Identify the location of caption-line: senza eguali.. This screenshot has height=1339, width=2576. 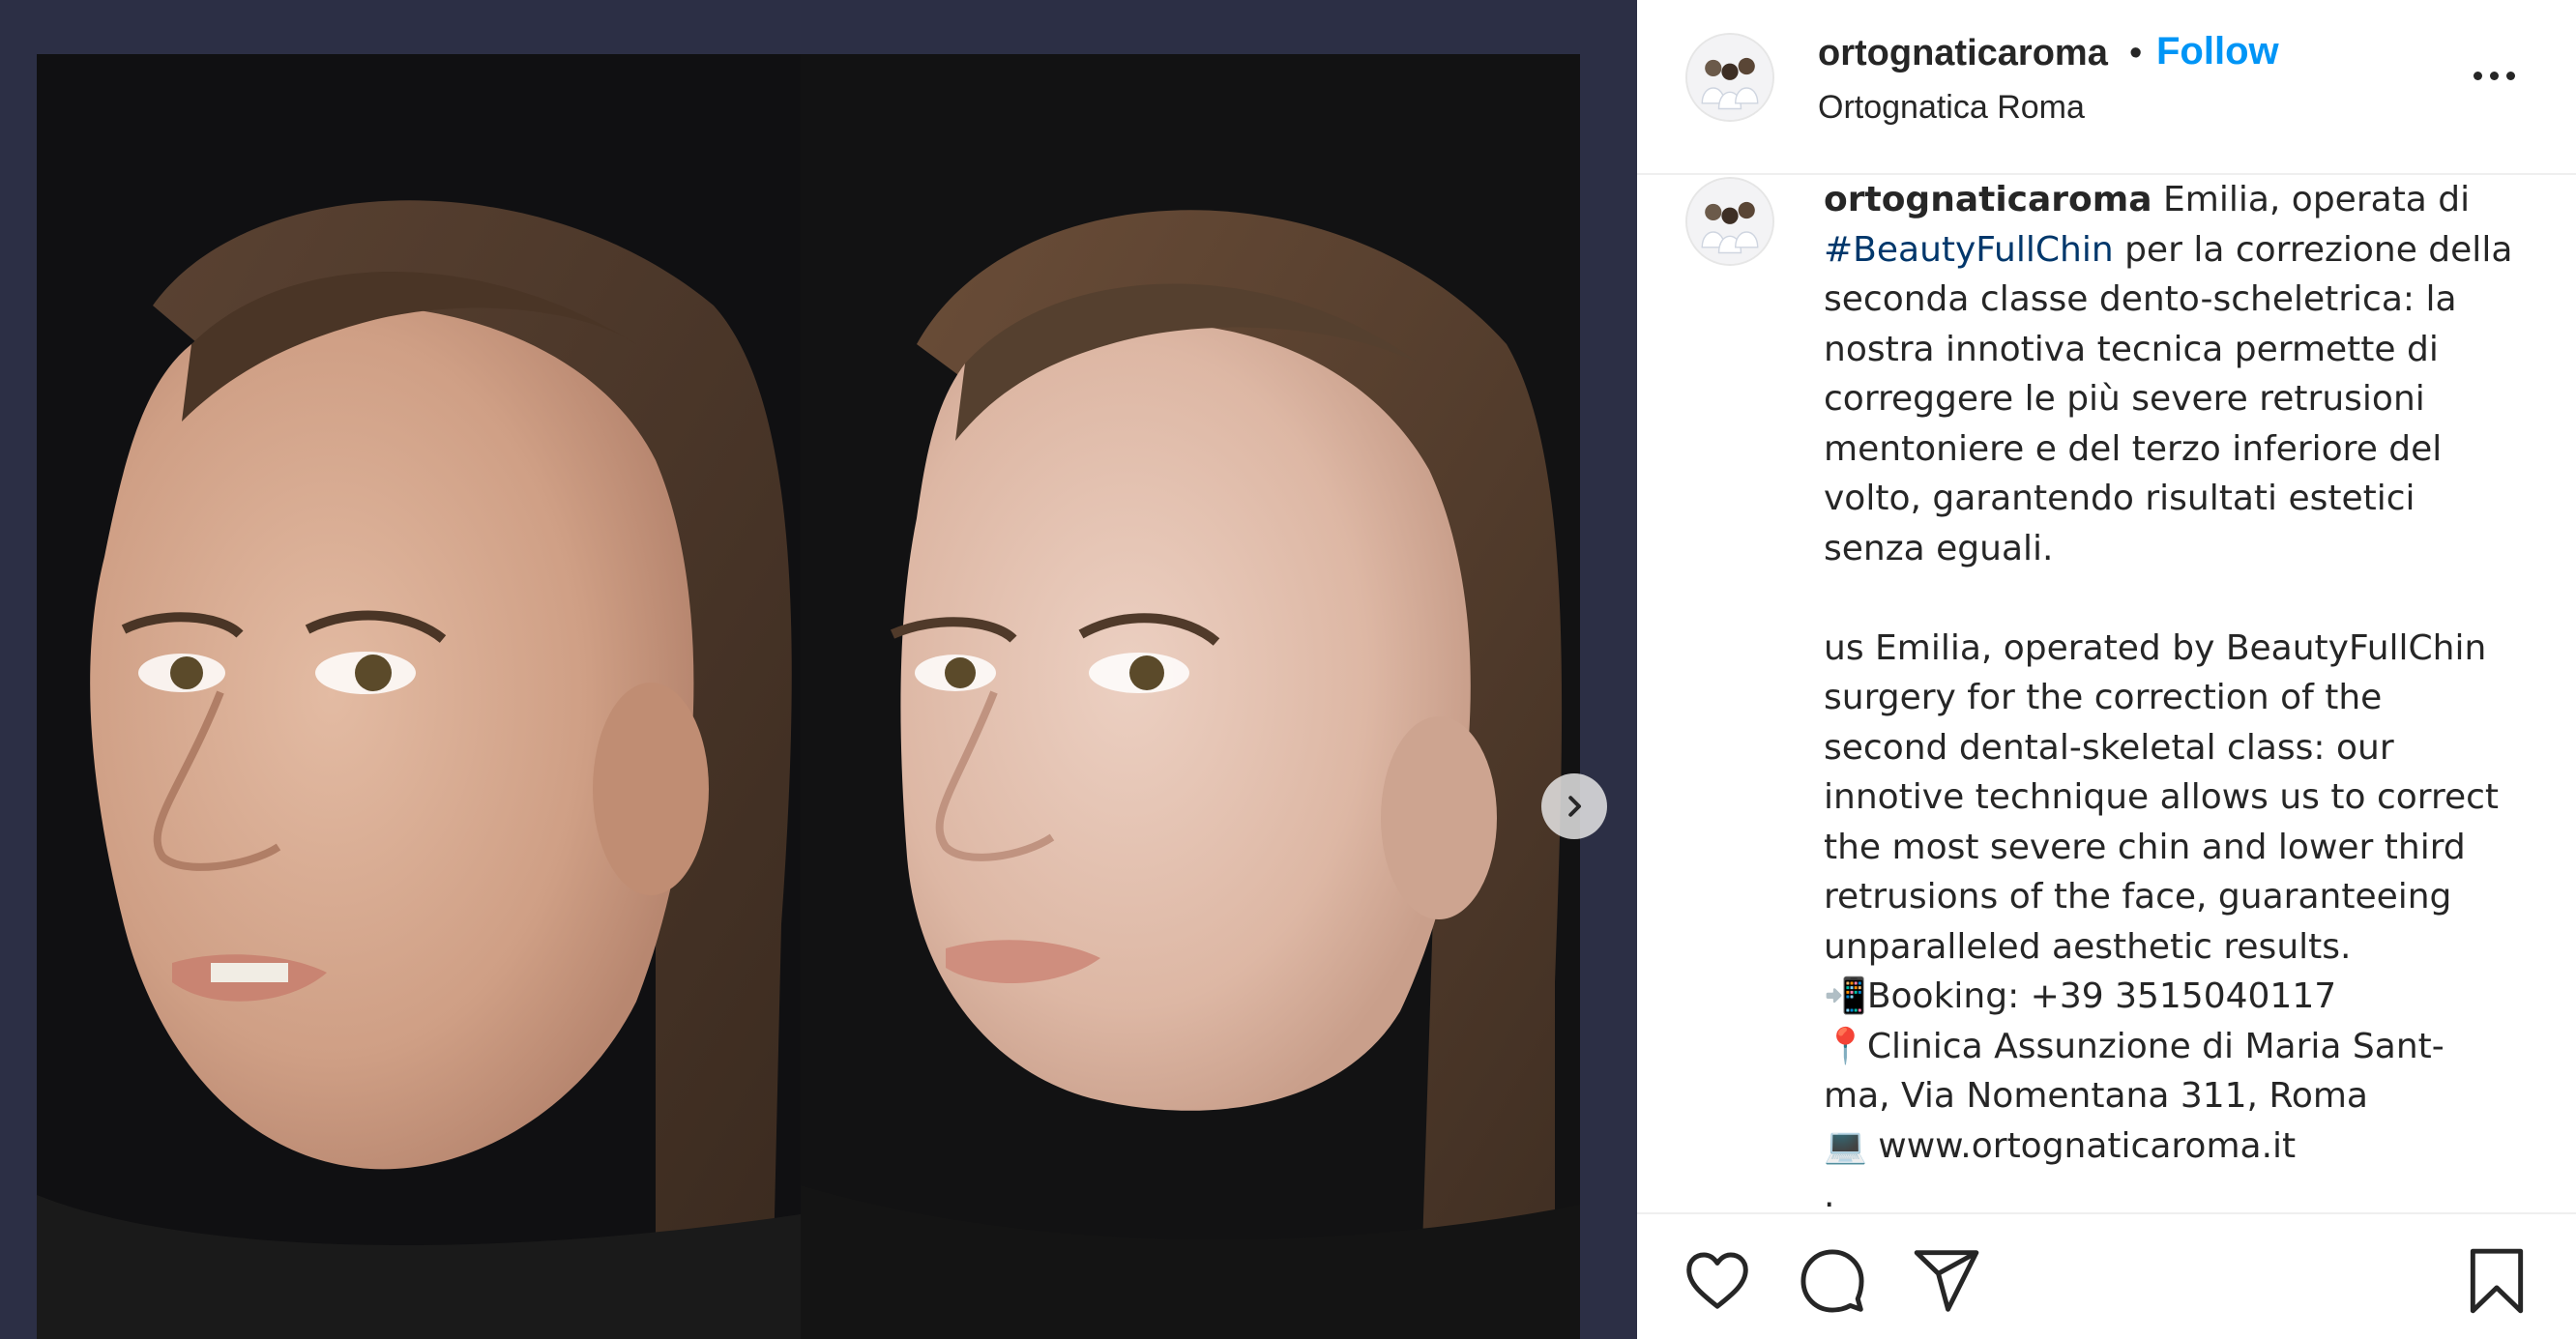
(1939, 548).